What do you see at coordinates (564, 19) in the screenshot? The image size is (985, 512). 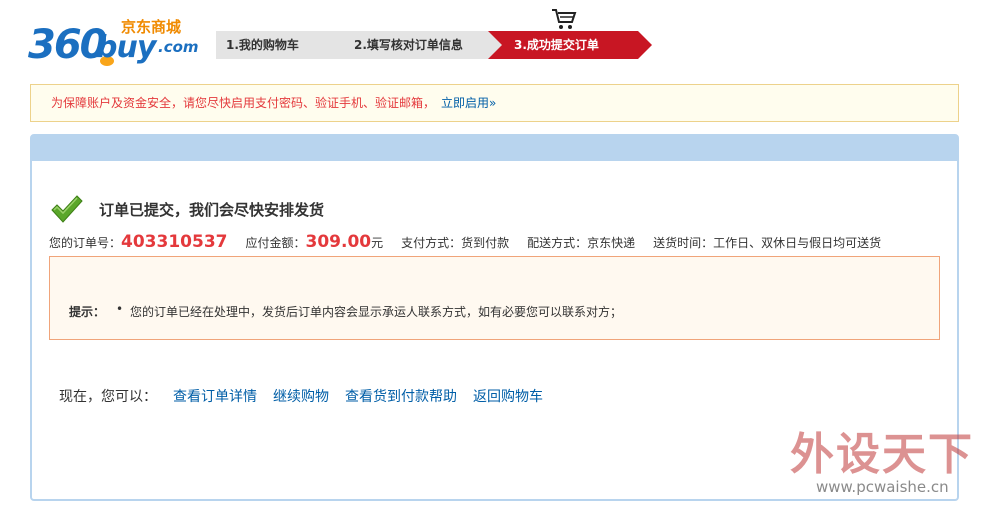 I see `shopping-cart-icon` at bounding box center [564, 19].